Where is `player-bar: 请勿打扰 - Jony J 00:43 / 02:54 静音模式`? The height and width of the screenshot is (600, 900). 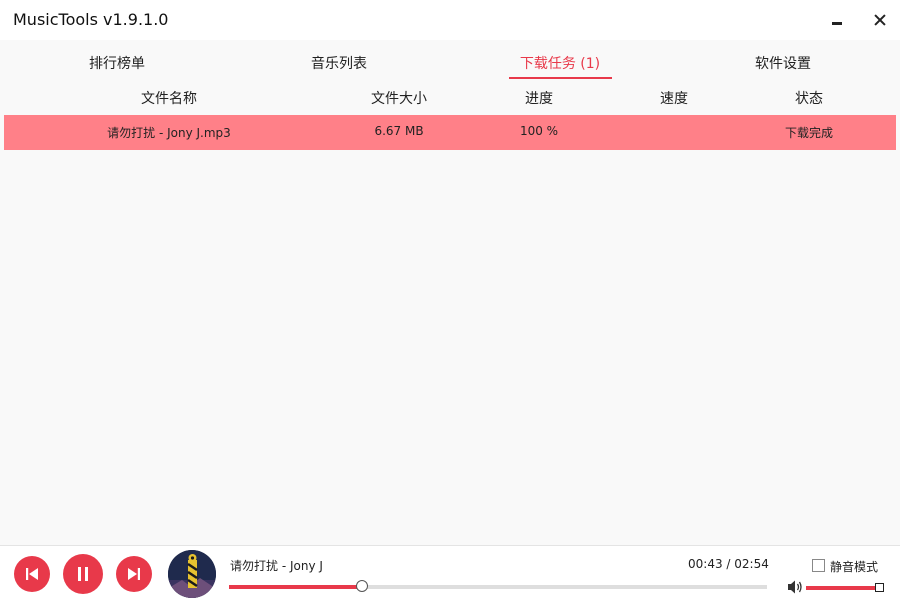 player-bar: 请勿打扰 - Jony J 00:43 / 02:54 静音模式 is located at coordinates (450, 572).